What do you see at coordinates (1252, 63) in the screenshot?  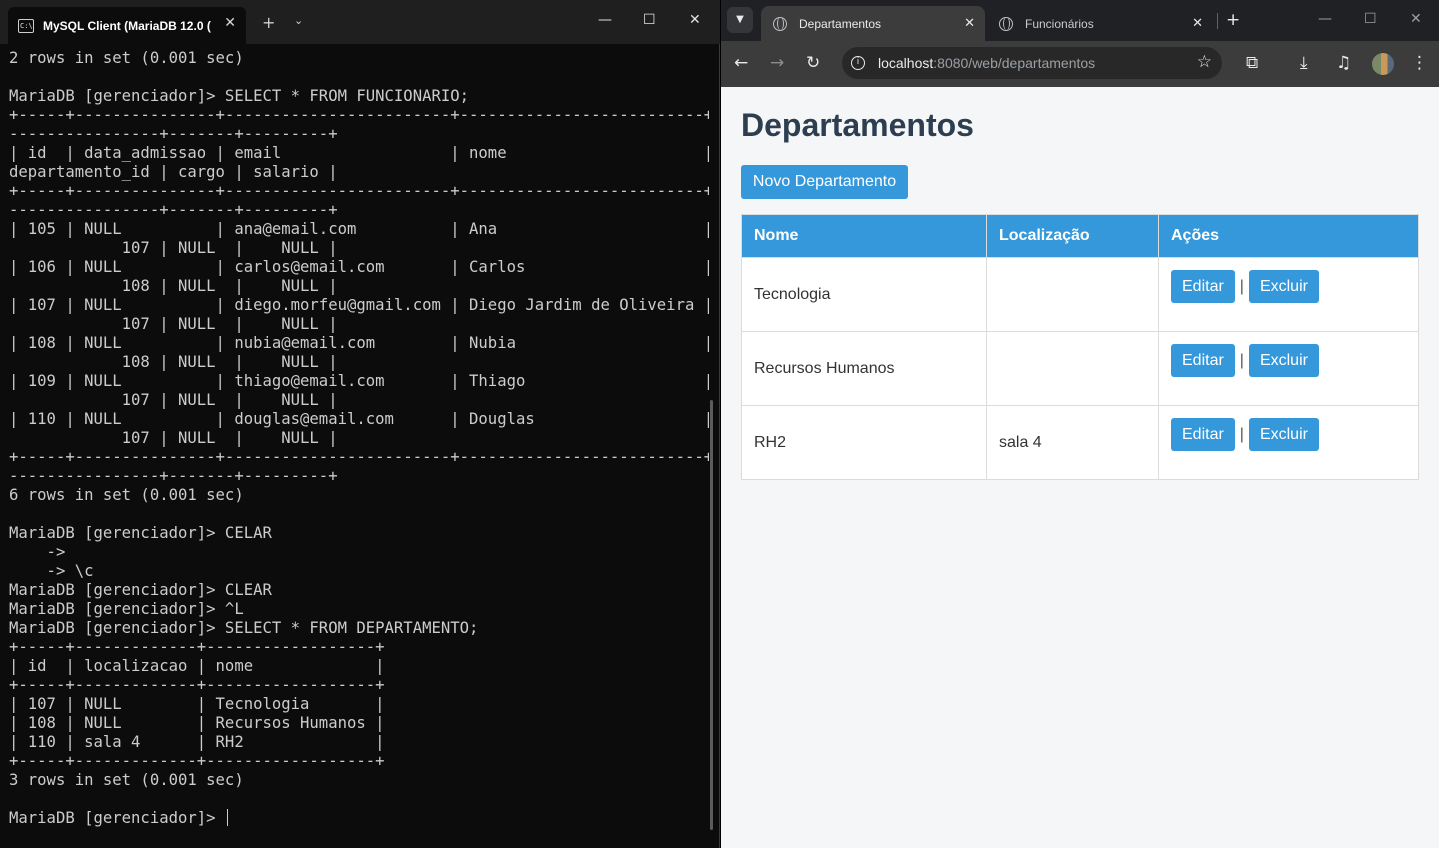 I see `extensions-icon: ⧉` at bounding box center [1252, 63].